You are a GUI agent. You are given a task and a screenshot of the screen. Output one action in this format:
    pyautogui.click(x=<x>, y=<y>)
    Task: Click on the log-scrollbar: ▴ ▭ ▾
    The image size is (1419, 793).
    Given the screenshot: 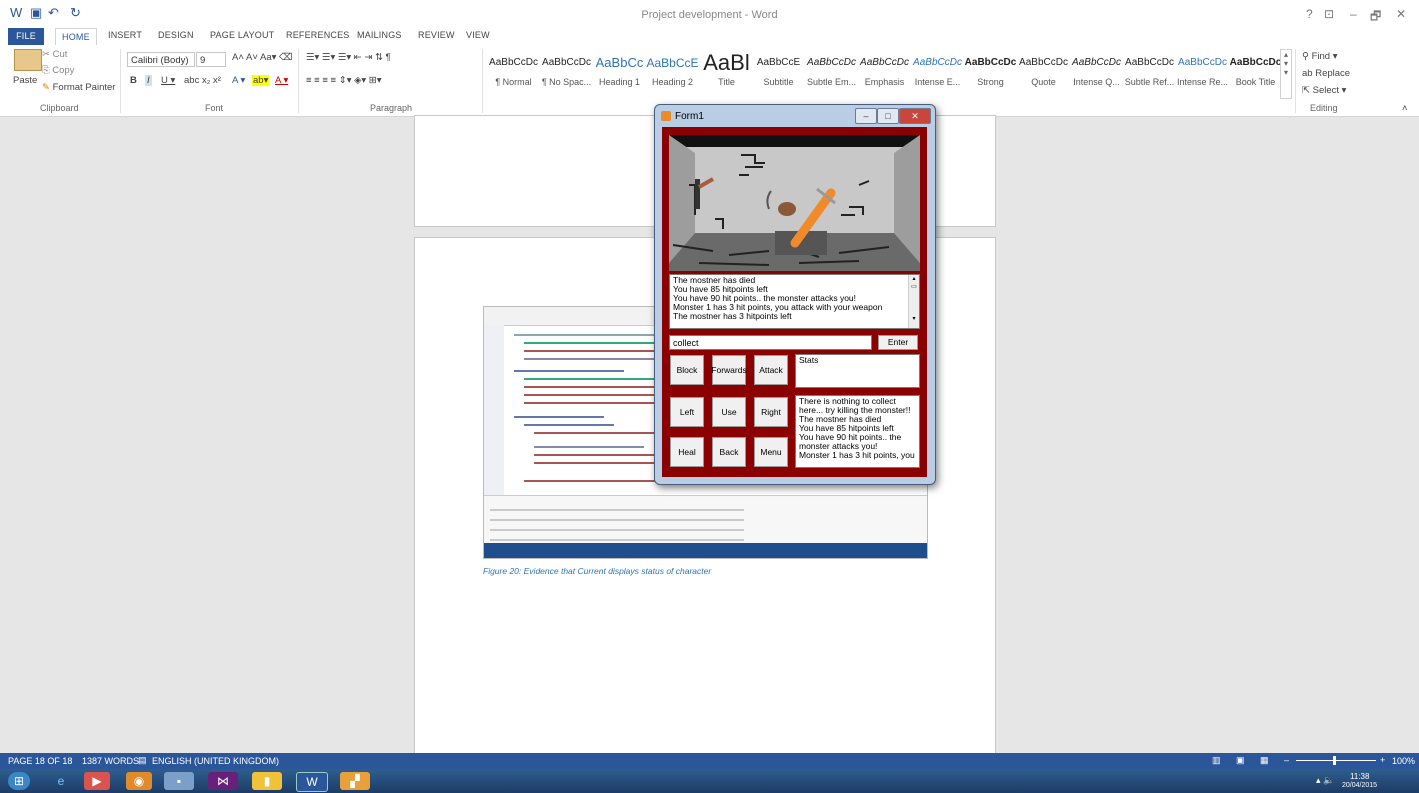 What is the action you would take?
    pyautogui.click(x=913, y=301)
    